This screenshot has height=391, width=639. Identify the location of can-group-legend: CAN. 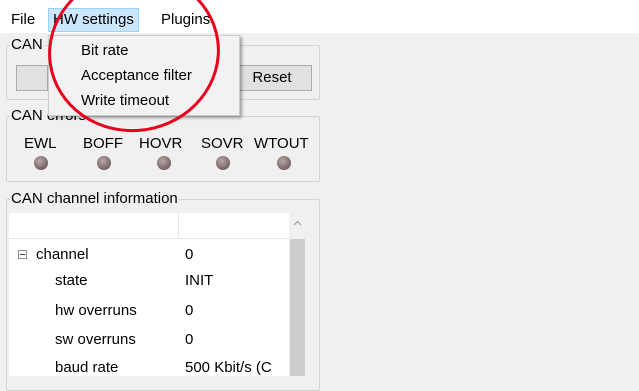
(27, 45).